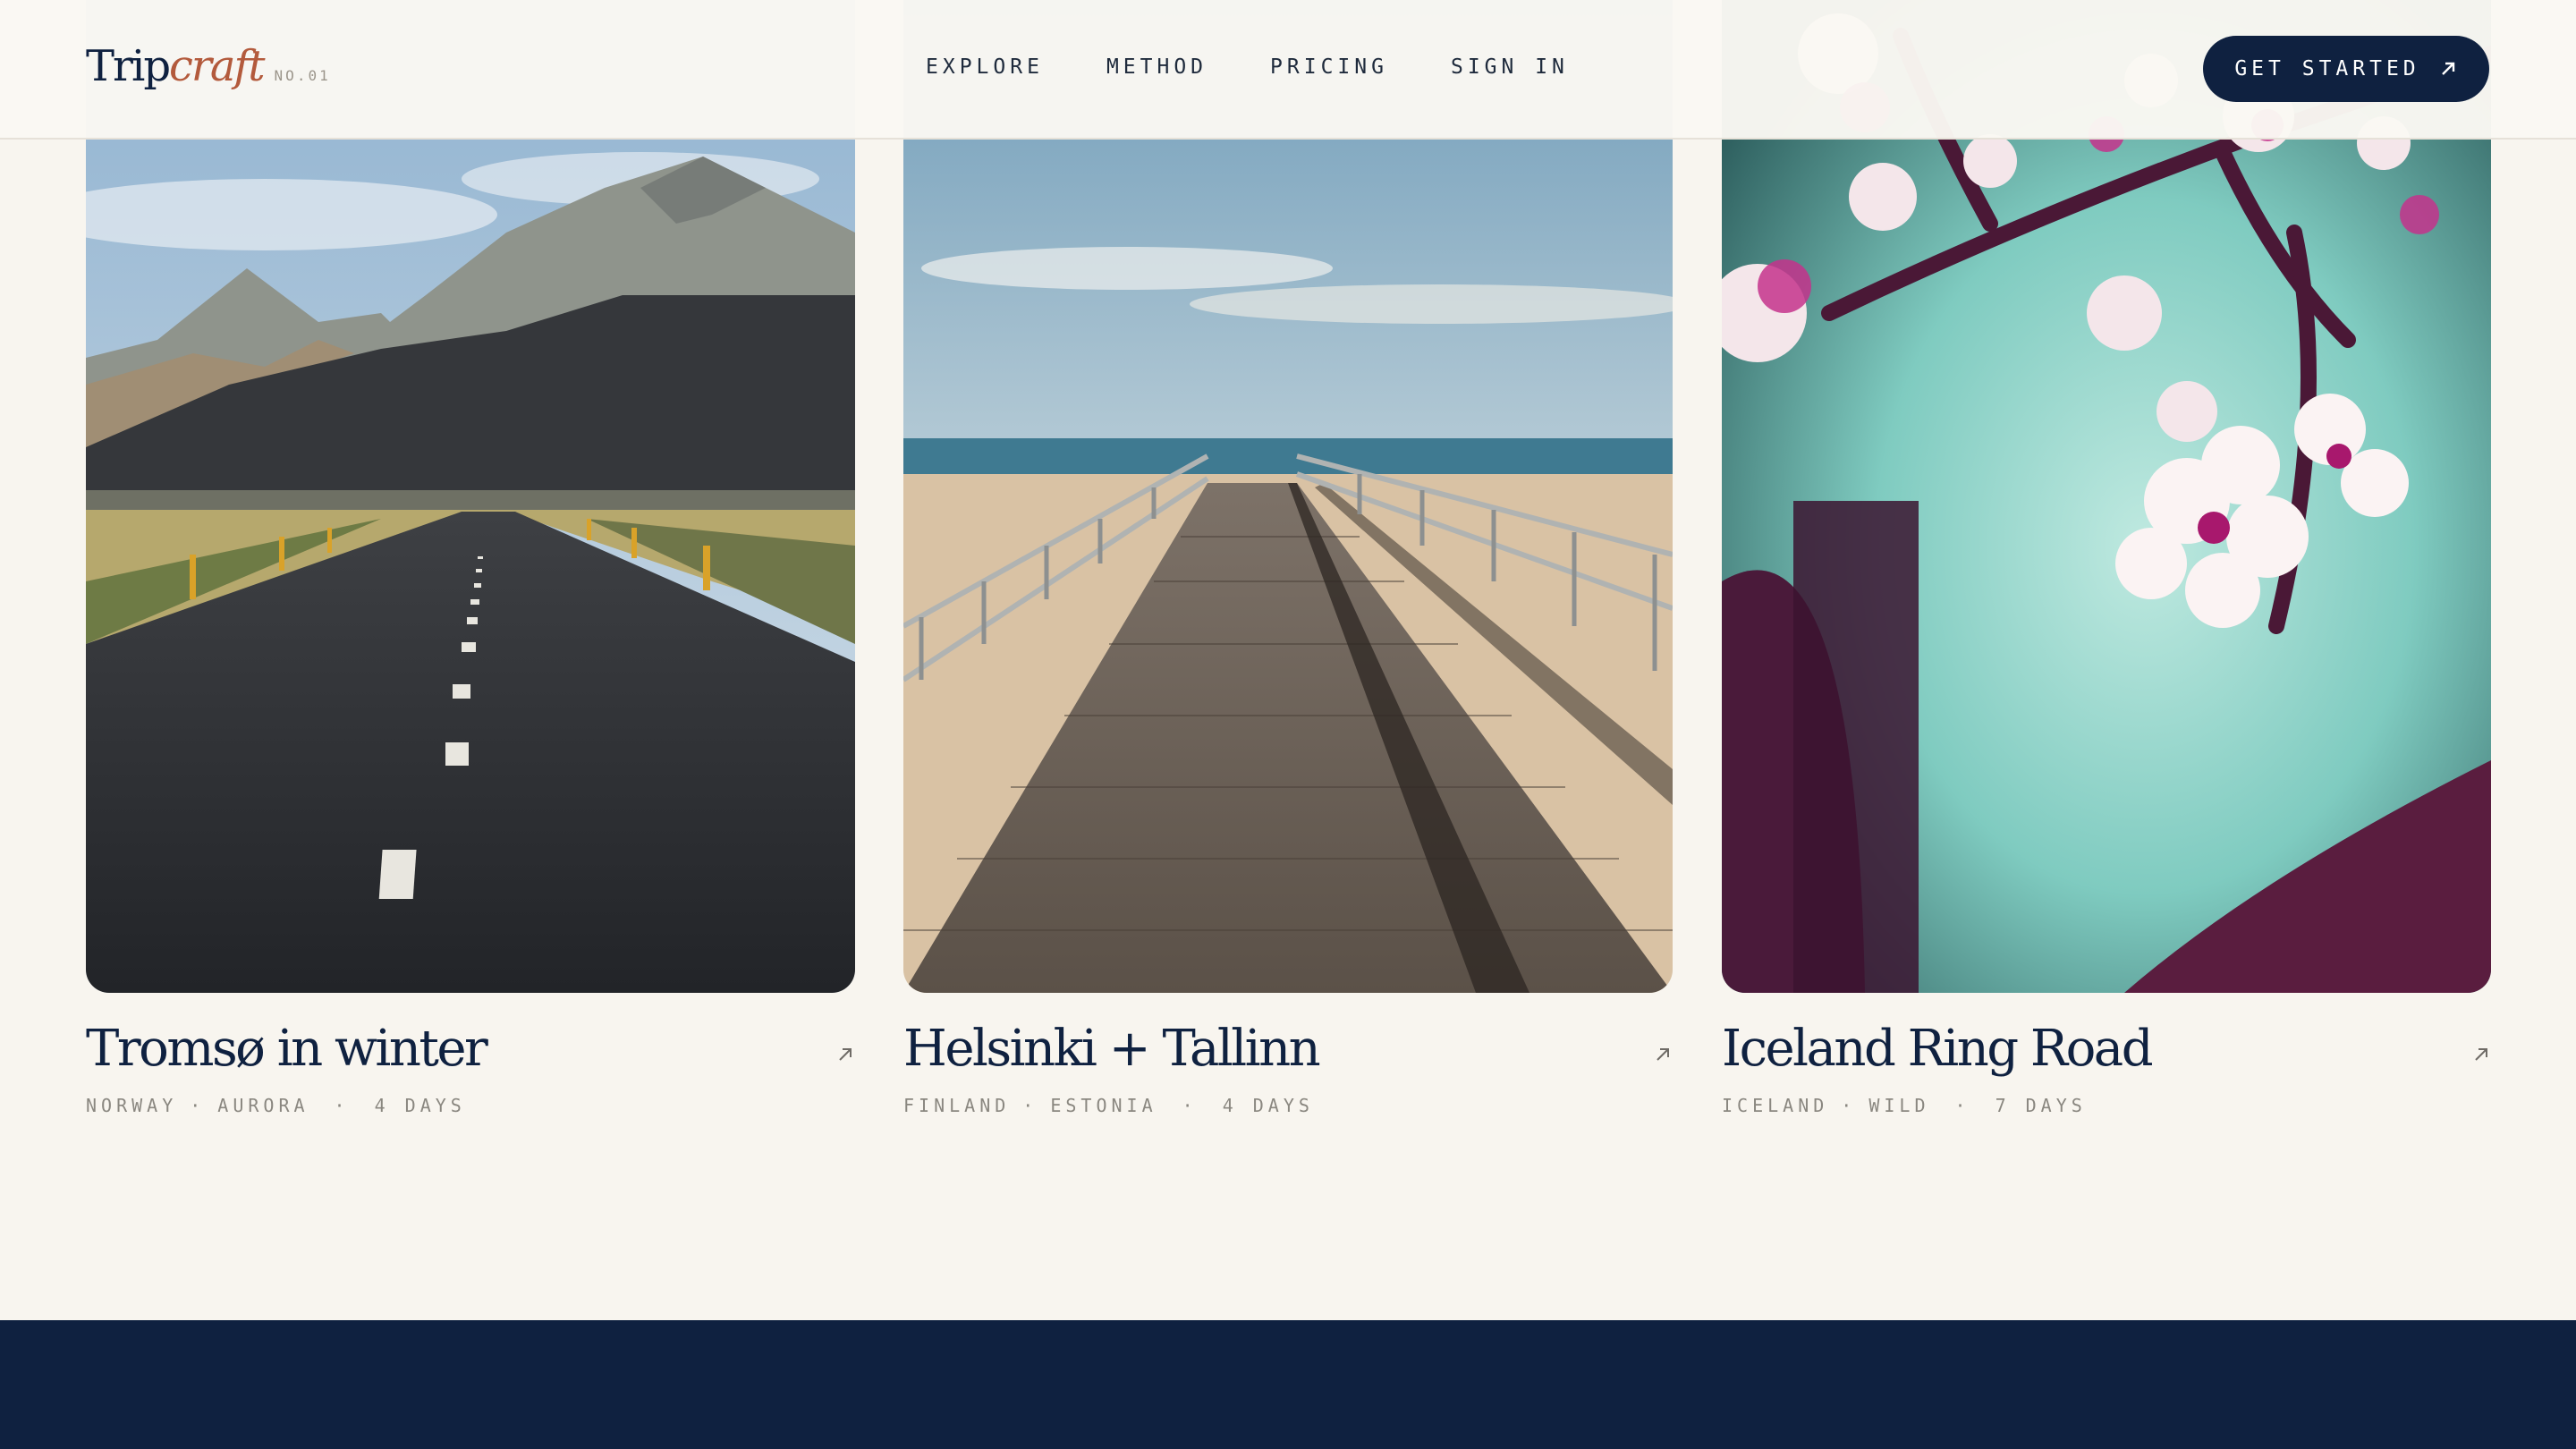 This screenshot has height=1449, width=2576. I want to click on logo-text-trip: Trip, so click(128, 66).